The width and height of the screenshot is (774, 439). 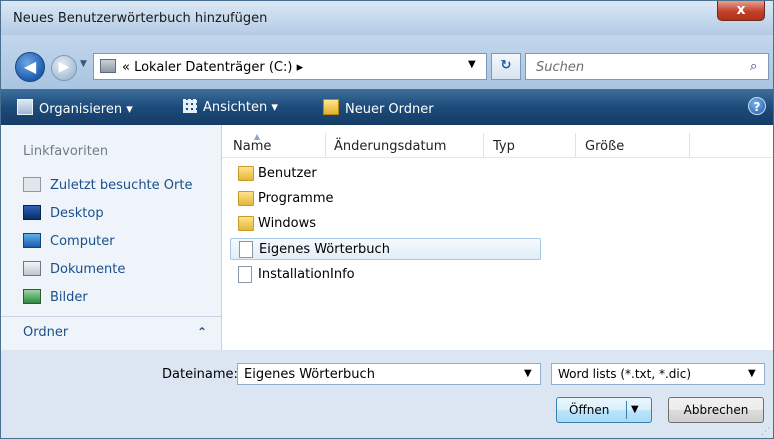 What do you see at coordinates (140, 18) in the screenshot?
I see `window-title: Neues Benutzerwörterbuch hinzufügen` at bounding box center [140, 18].